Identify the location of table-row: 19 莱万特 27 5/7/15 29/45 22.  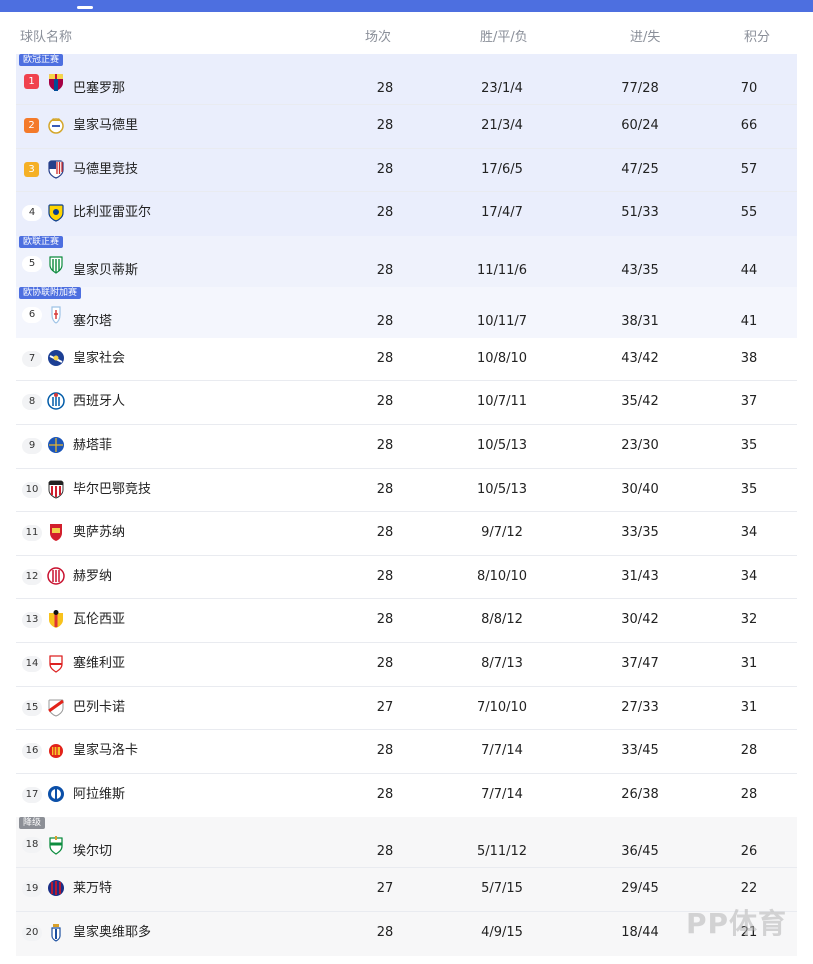
(406, 890).